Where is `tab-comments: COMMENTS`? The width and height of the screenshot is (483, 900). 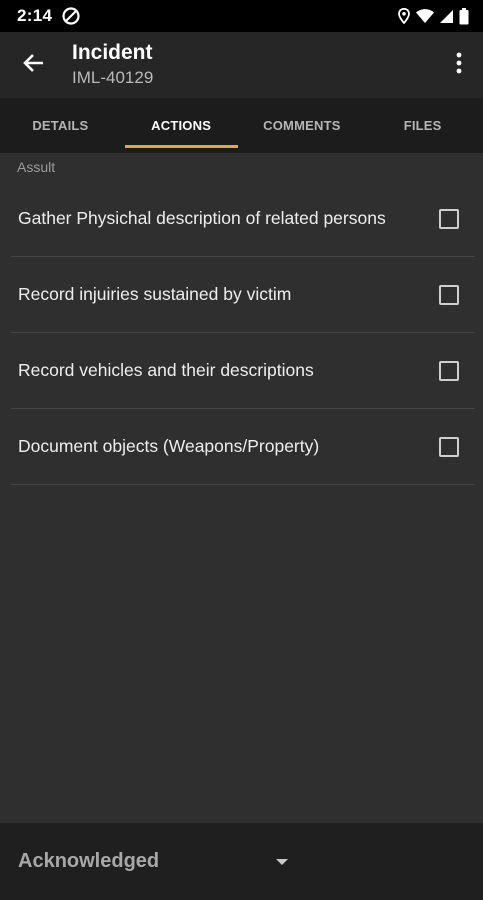 tab-comments: COMMENTS is located at coordinates (302, 125).